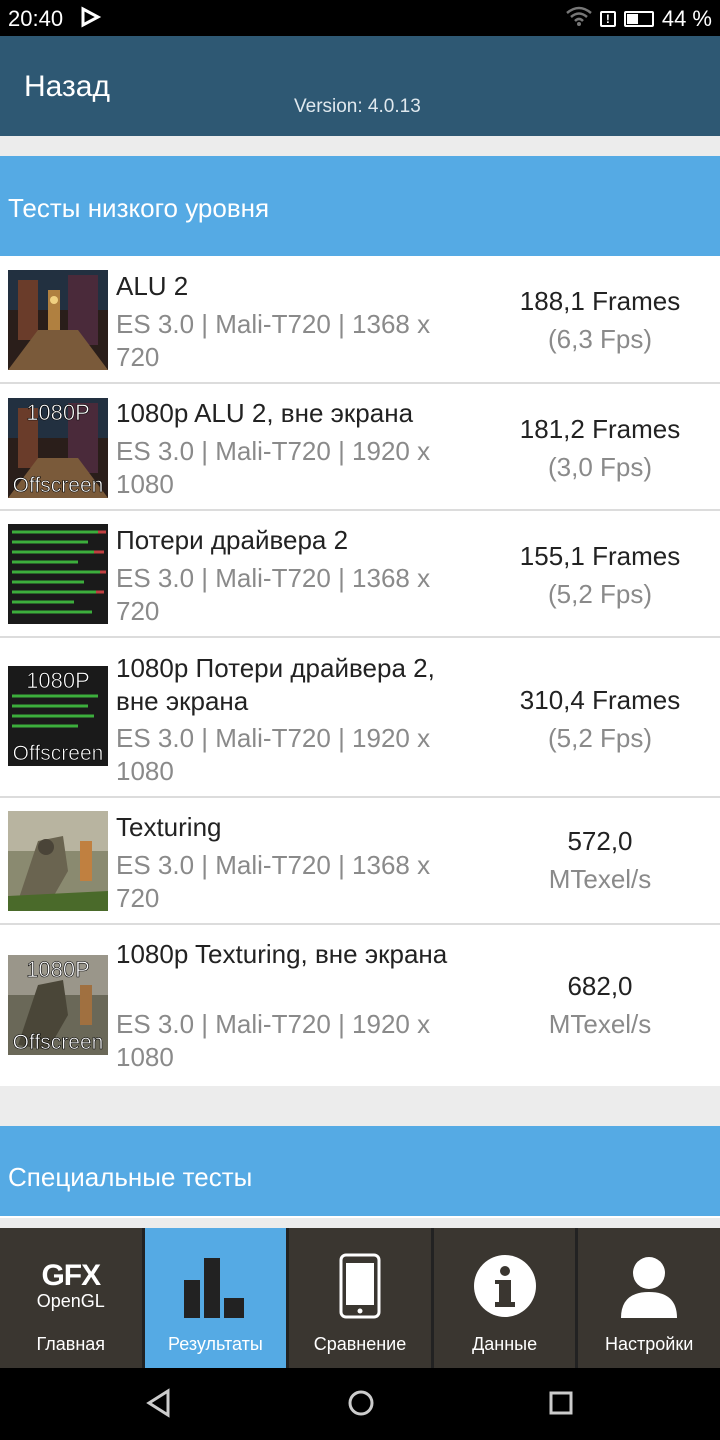  Describe the element at coordinates (360, 18) in the screenshot. I see `status-bar: 20:40 ! 44 %` at that location.